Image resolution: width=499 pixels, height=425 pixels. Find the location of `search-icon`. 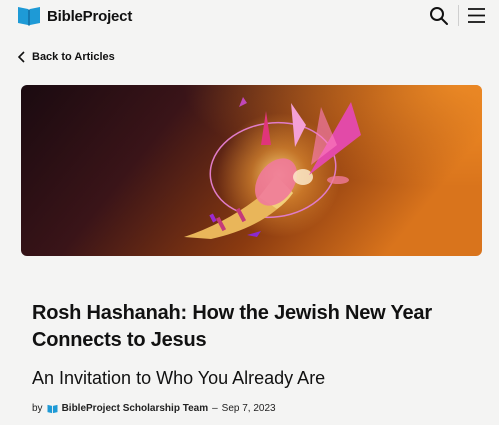

search-icon is located at coordinates (439, 16).